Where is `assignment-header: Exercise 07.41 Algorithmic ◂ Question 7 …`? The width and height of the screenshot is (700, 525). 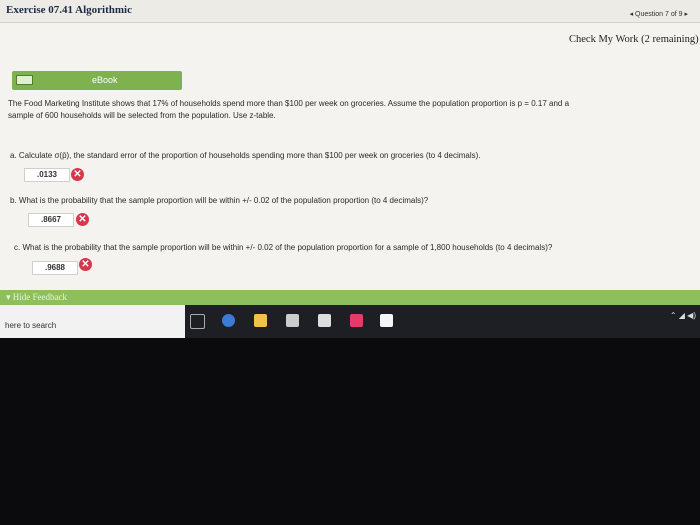
assignment-header: Exercise 07.41 Algorithmic ◂ Question 7 … is located at coordinates (350, 11).